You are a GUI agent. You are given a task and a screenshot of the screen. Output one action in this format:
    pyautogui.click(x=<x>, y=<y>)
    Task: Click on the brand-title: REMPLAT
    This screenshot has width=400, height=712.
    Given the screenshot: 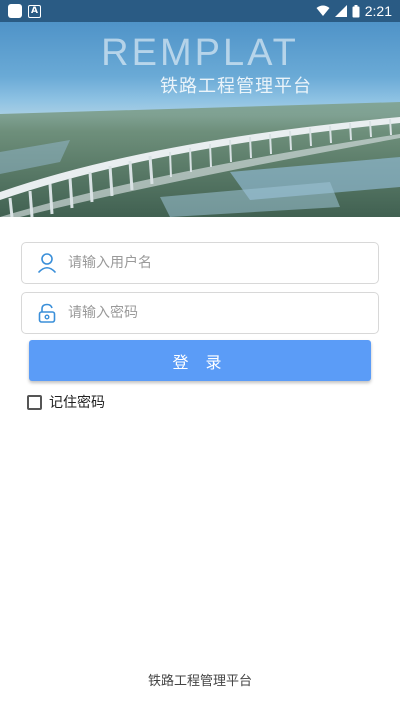 What is the action you would take?
    pyautogui.click(x=200, y=53)
    